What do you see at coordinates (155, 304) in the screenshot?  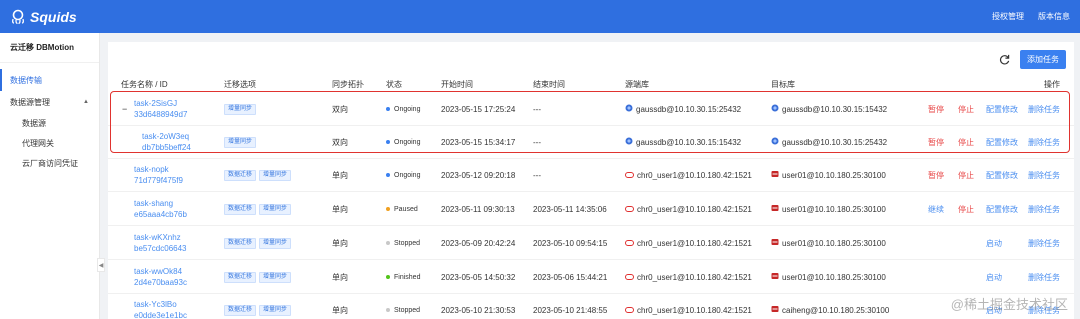 I see `task-name-link: task-Yc3lBo` at bounding box center [155, 304].